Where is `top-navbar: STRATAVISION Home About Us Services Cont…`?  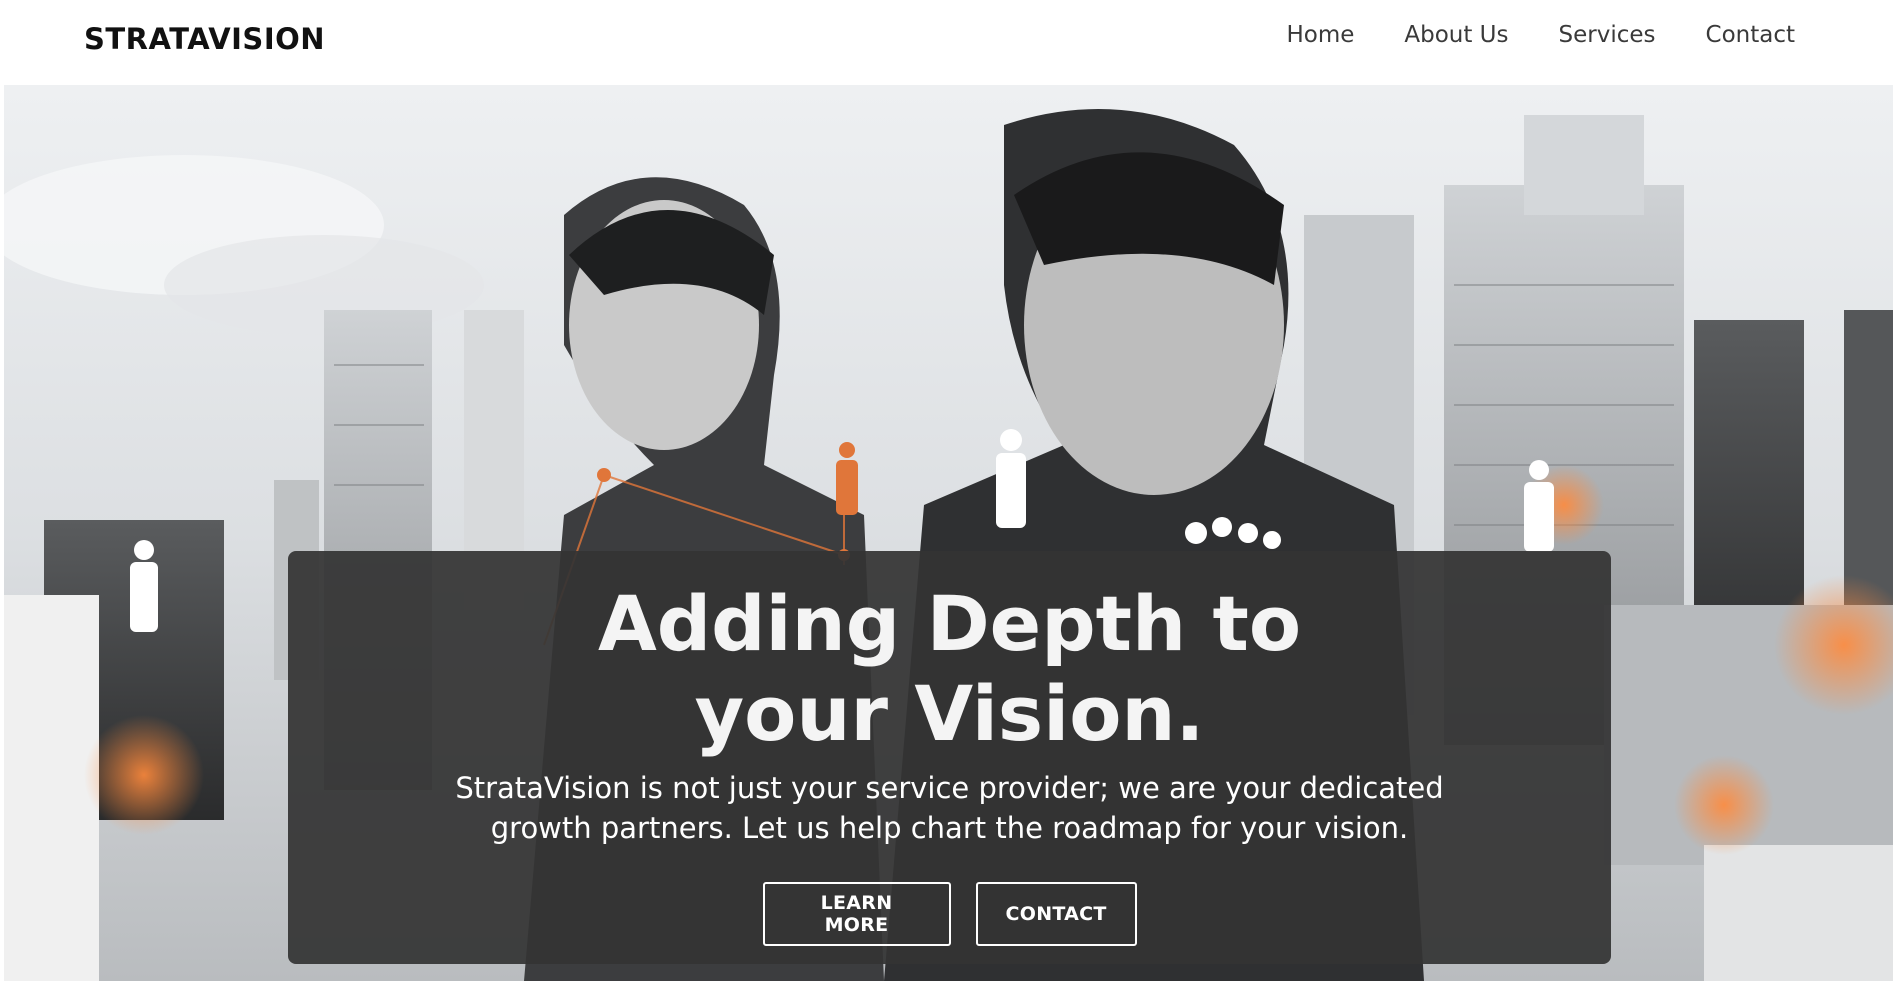
top-navbar: STRATAVISION Home About Us Services Cont… is located at coordinates (948, 42).